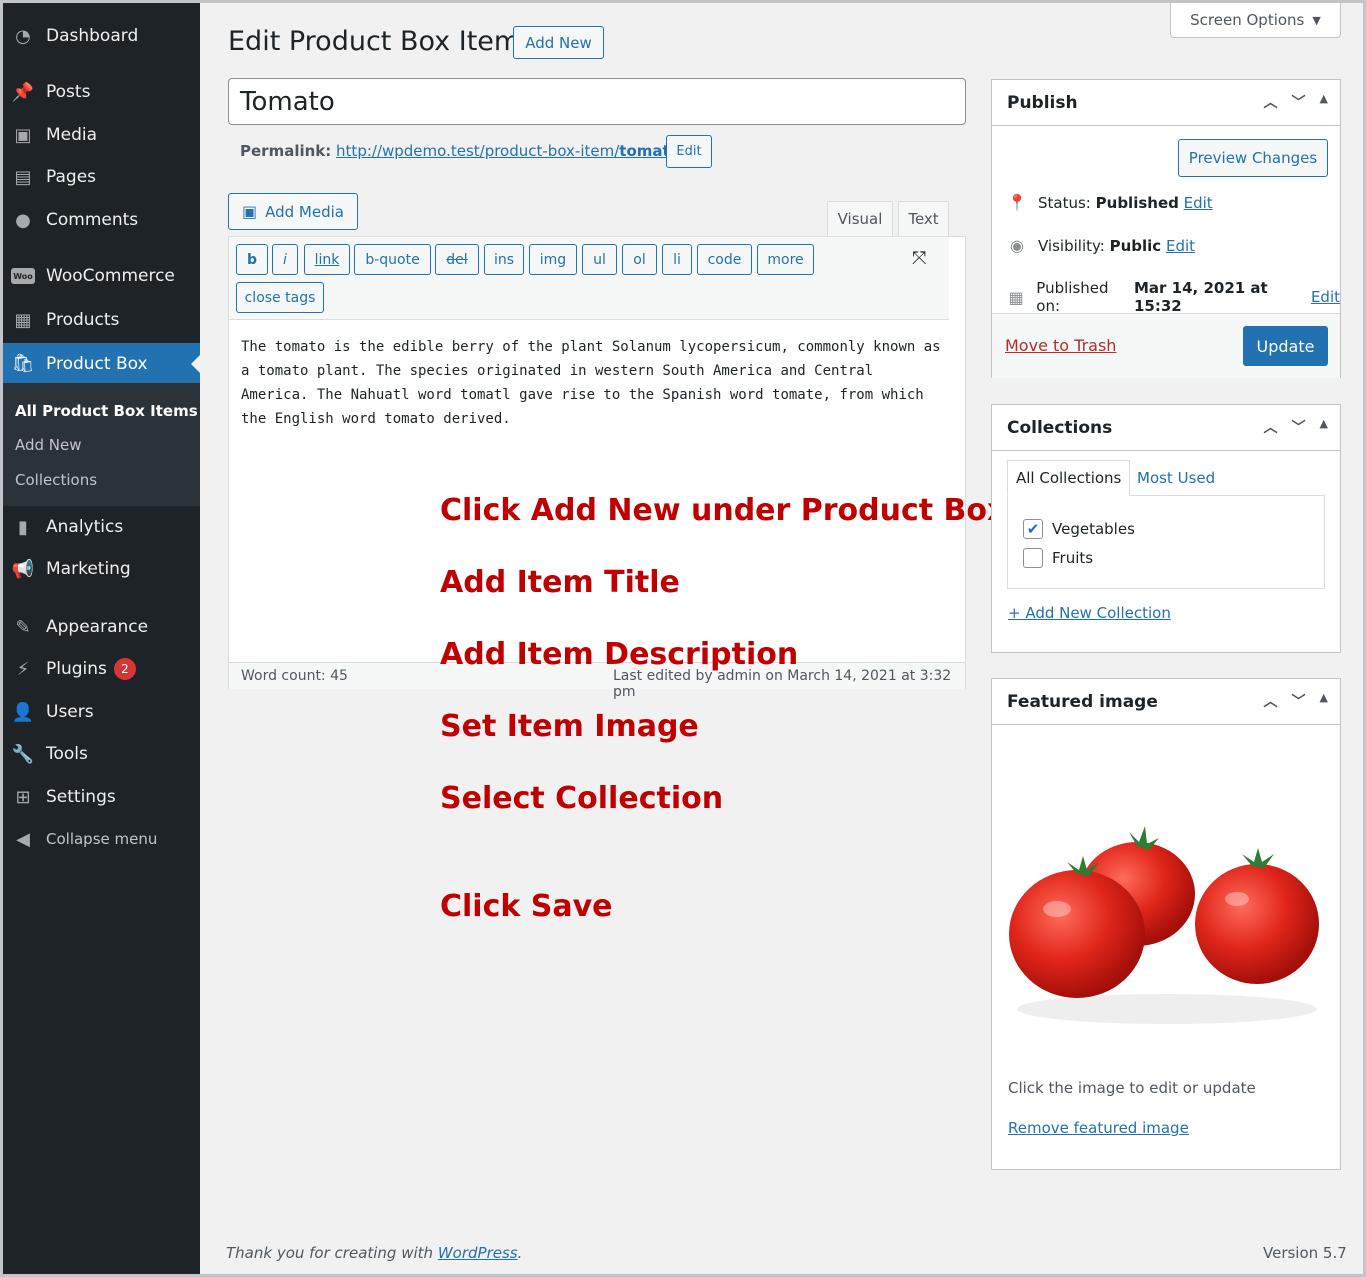 Image resolution: width=1366 pixels, height=1277 pixels. What do you see at coordinates (639, 259) in the screenshot?
I see `qt-ol-button: ol` at bounding box center [639, 259].